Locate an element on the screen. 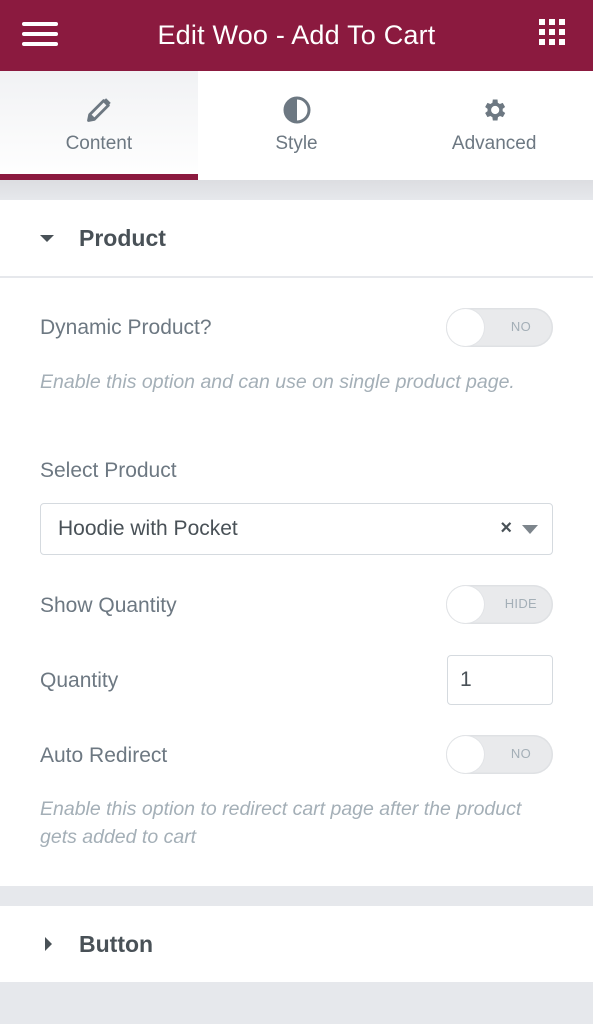 The width and height of the screenshot is (593, 1024). tab-advanced-label: Advanced is located at coordinates (494, 143).